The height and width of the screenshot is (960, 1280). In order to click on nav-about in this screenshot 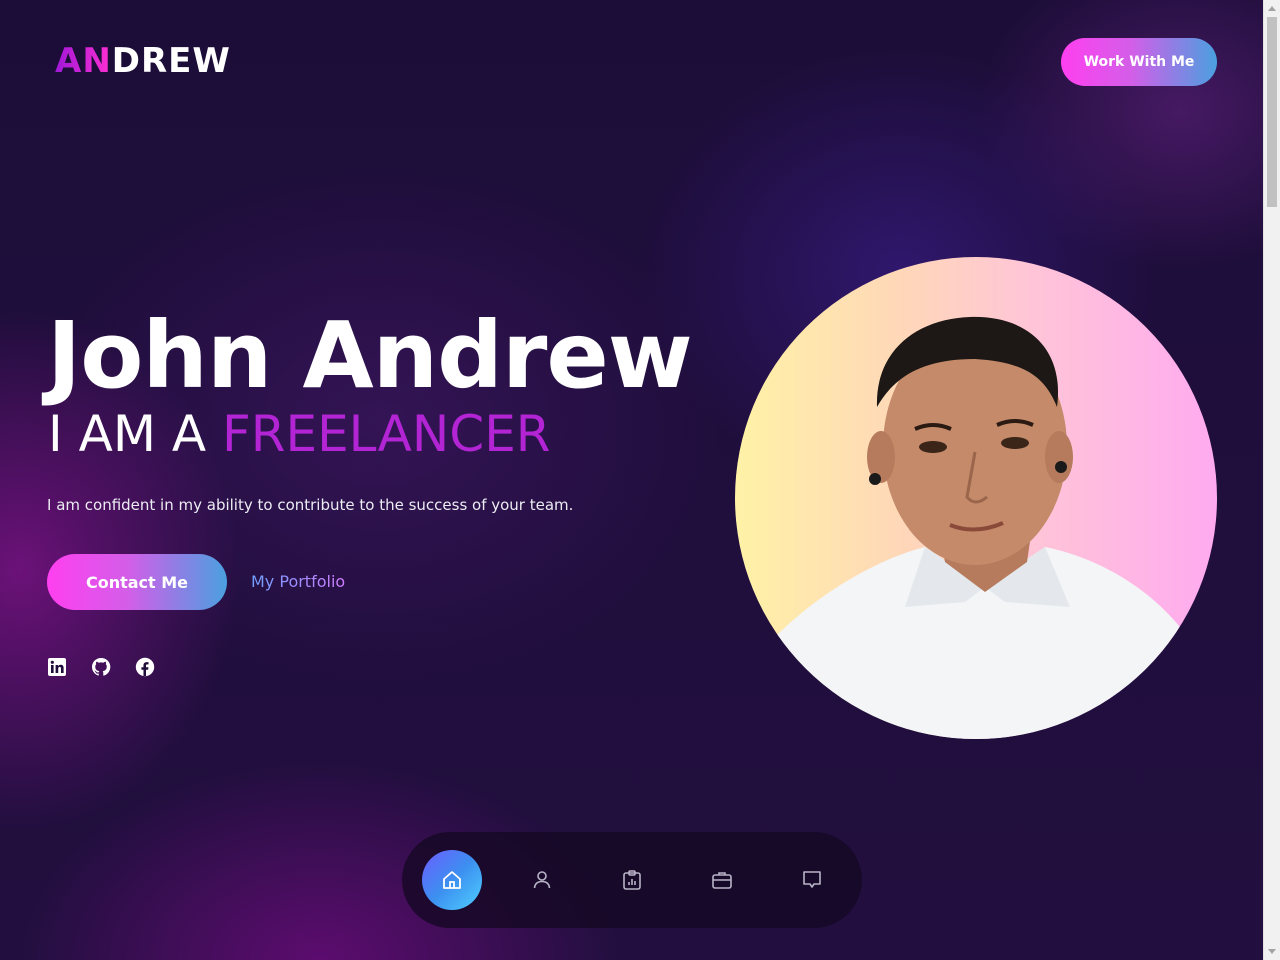, I will do `click(542, 880)`.